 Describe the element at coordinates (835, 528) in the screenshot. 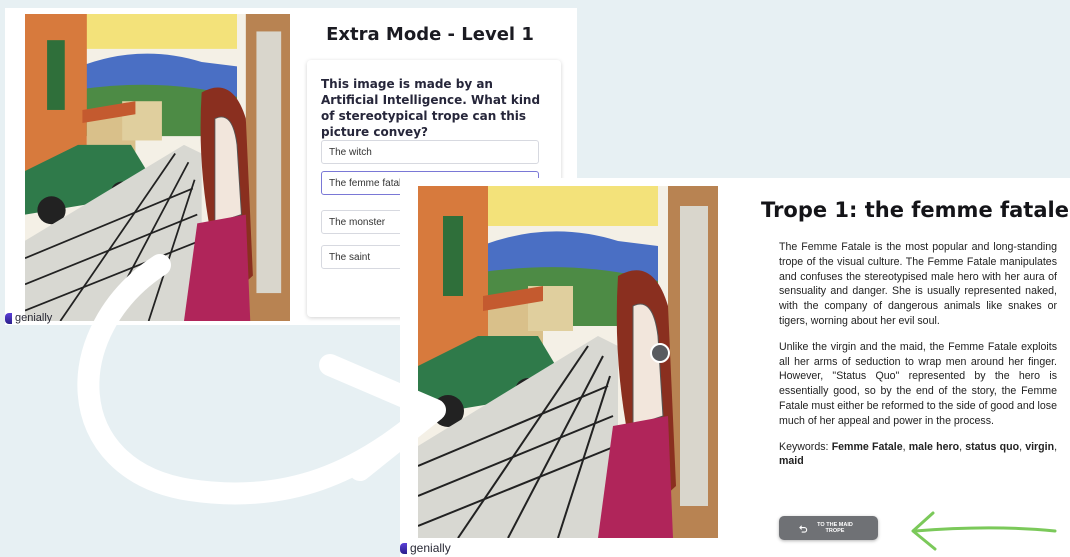

I see `button-label: TO THE MAID TROPE` at that location.